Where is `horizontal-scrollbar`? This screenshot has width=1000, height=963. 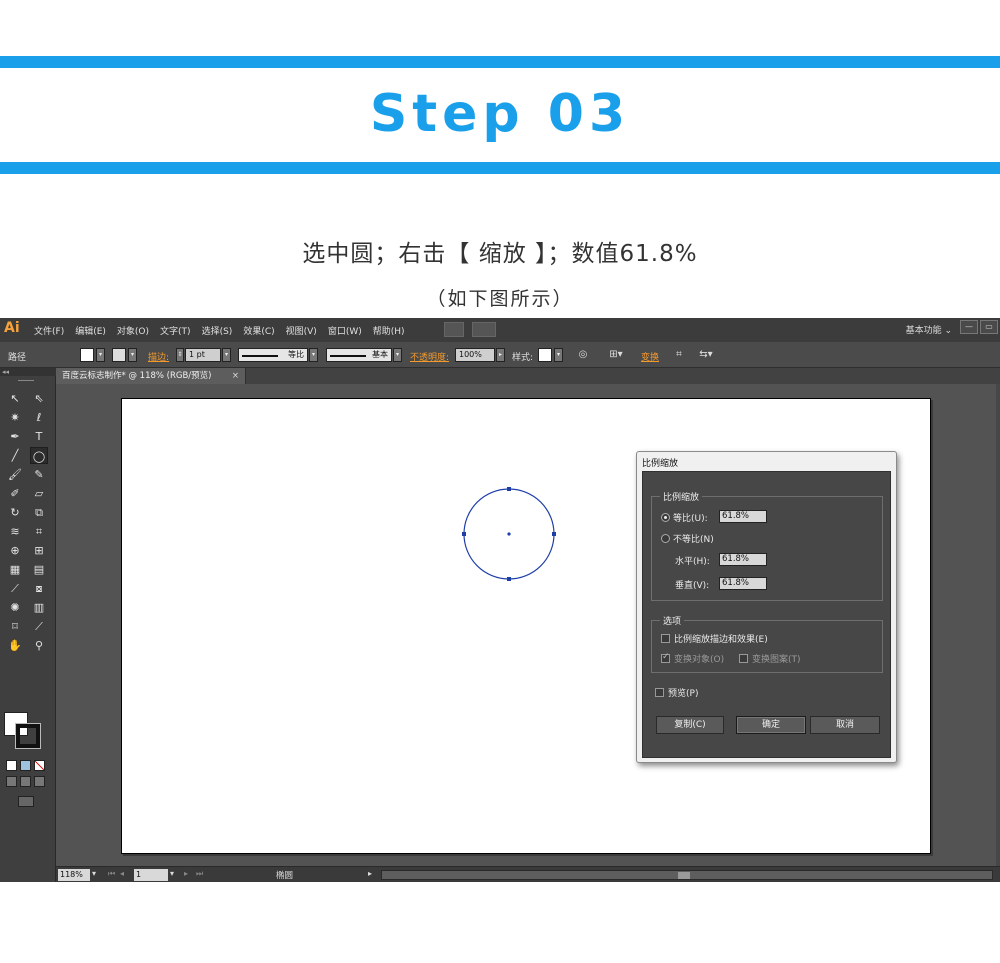 horizontal-scrollbar is located at coordinates (687, 875).